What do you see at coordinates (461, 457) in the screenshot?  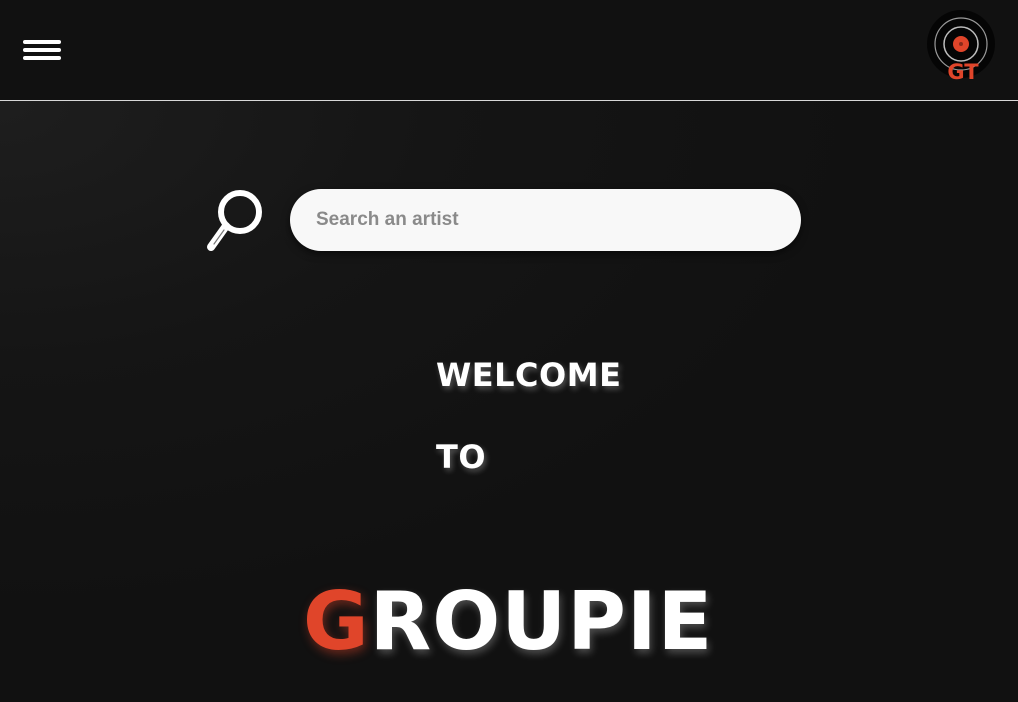 I see `to-heading: TO` at bounding box center [461, 457].